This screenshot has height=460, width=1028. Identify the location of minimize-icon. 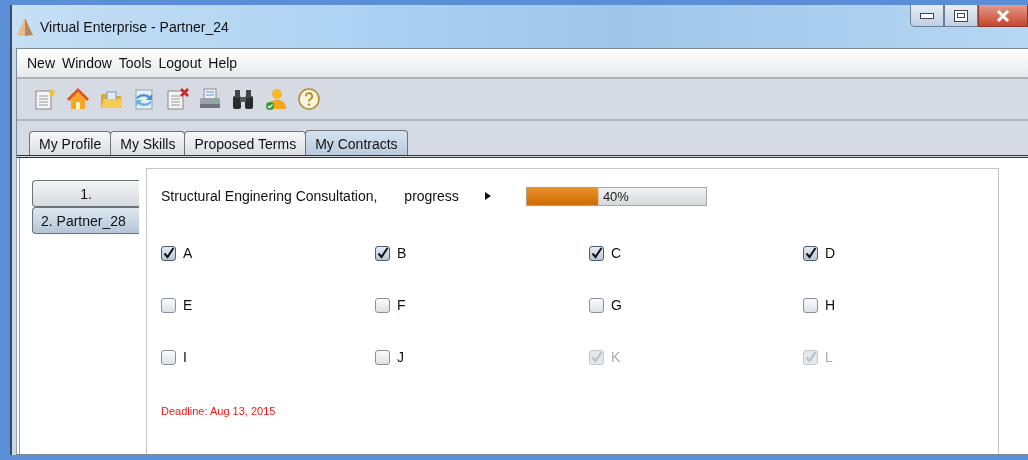
(927, 15).